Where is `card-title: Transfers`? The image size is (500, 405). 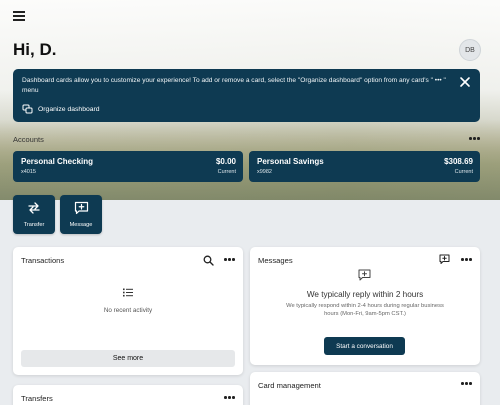 card-title: Transfers is located at coordinates (37, 398).